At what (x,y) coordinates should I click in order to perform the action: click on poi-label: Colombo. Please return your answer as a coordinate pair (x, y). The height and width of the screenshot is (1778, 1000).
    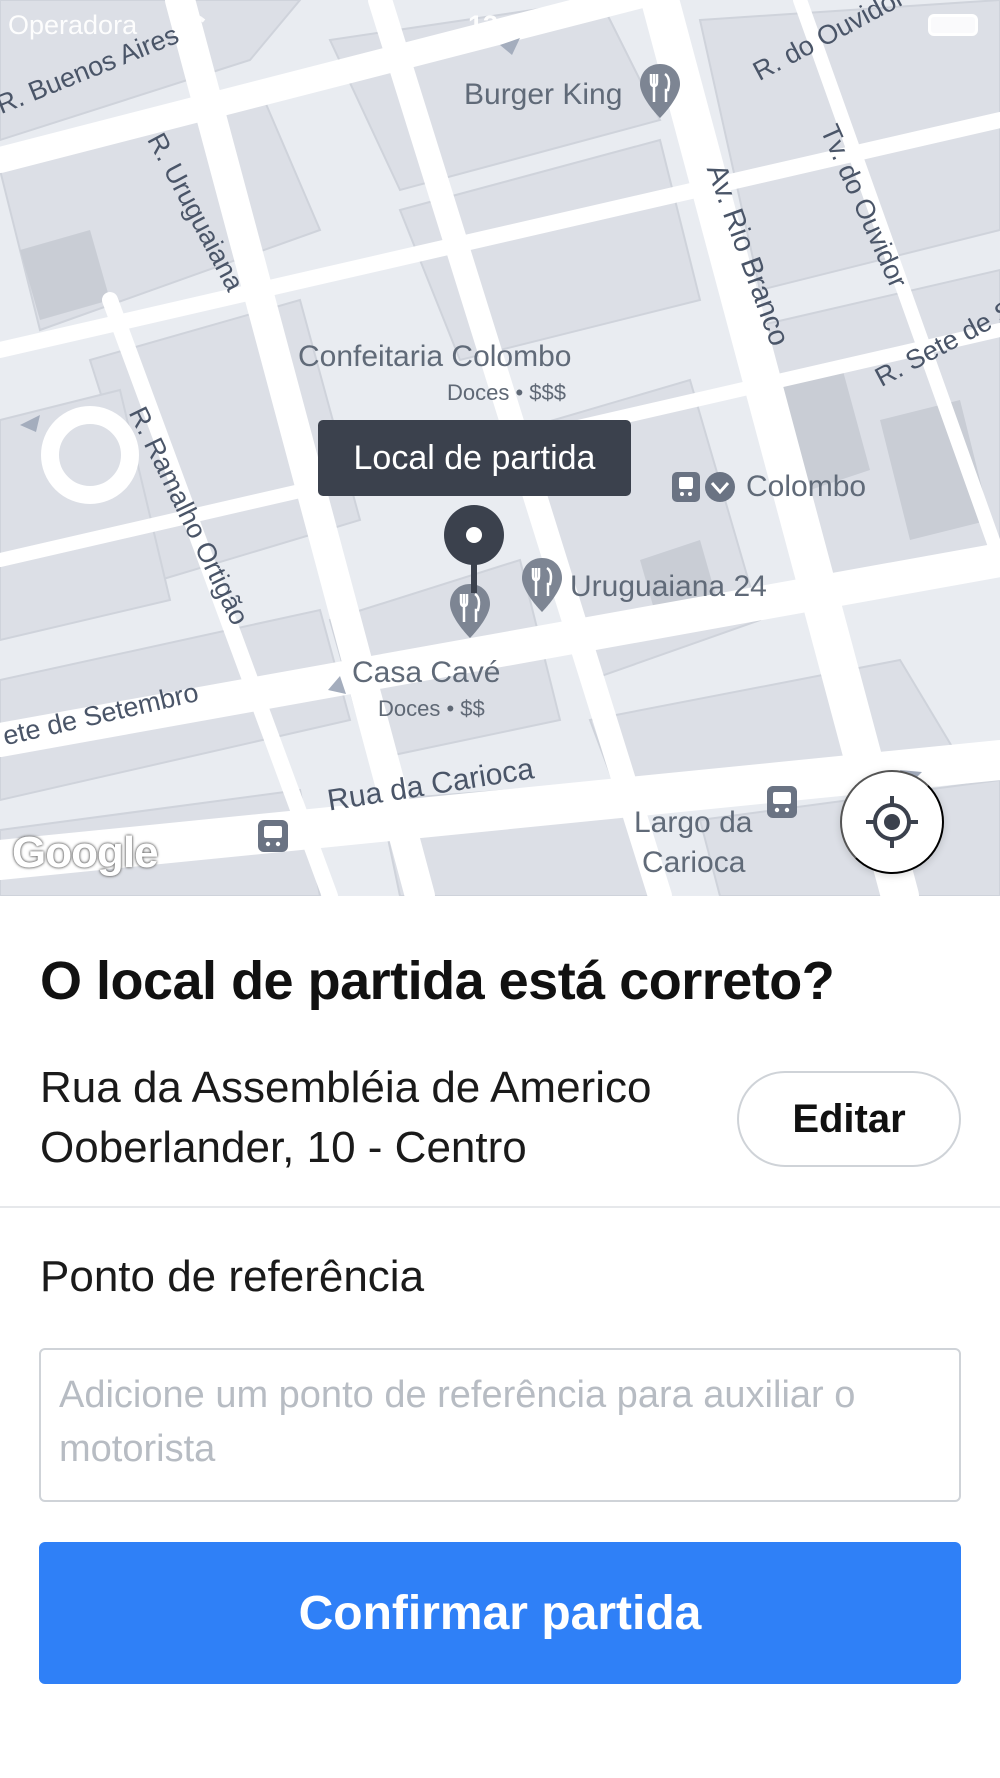
    Looking at the image, I should click on (806, 487).